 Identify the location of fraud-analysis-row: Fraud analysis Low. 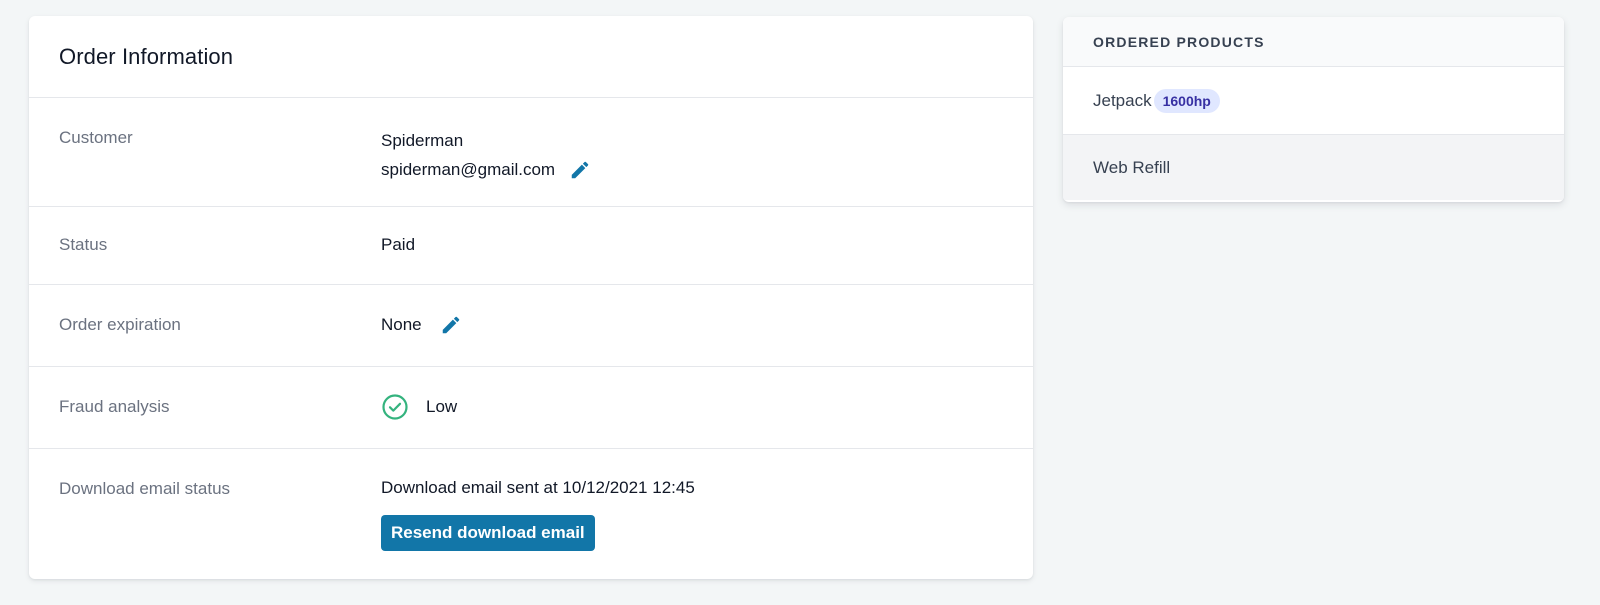
(531, 408).